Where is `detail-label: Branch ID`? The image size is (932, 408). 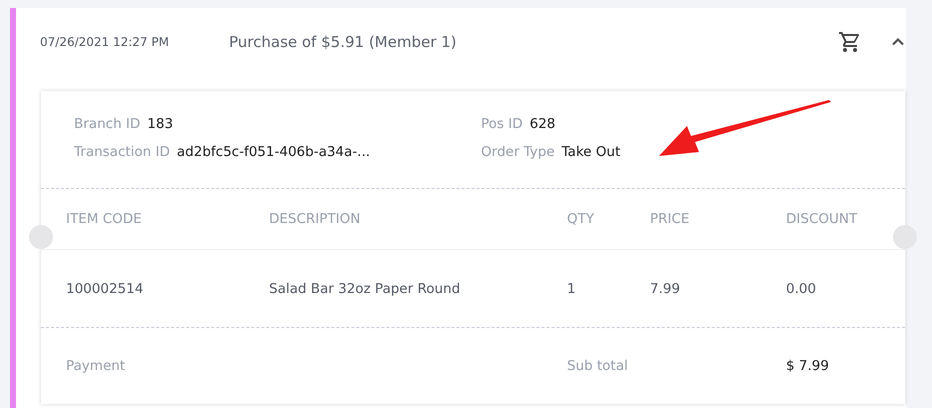 detail-label: Branch ID is located at coordinates (107, 124).